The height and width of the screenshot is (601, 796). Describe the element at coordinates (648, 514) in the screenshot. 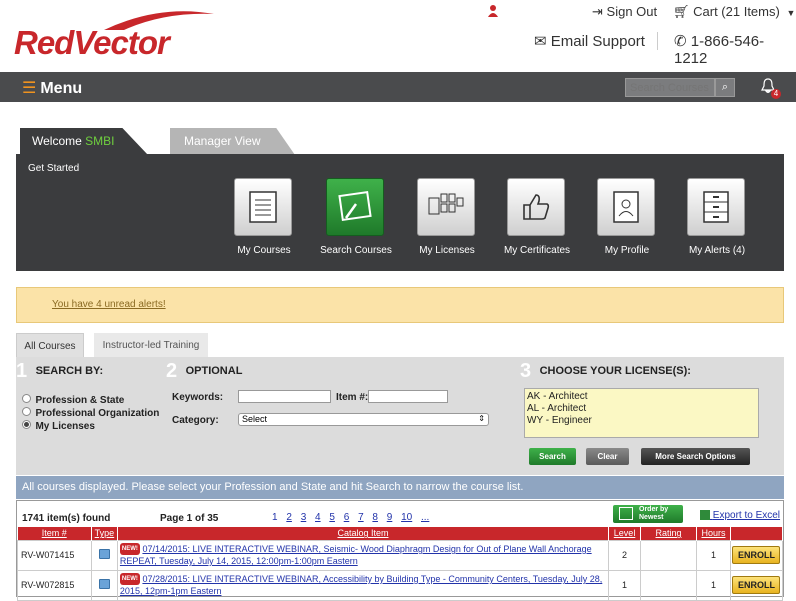

I see `order-by-newest-button: Order by Newest` at that location.